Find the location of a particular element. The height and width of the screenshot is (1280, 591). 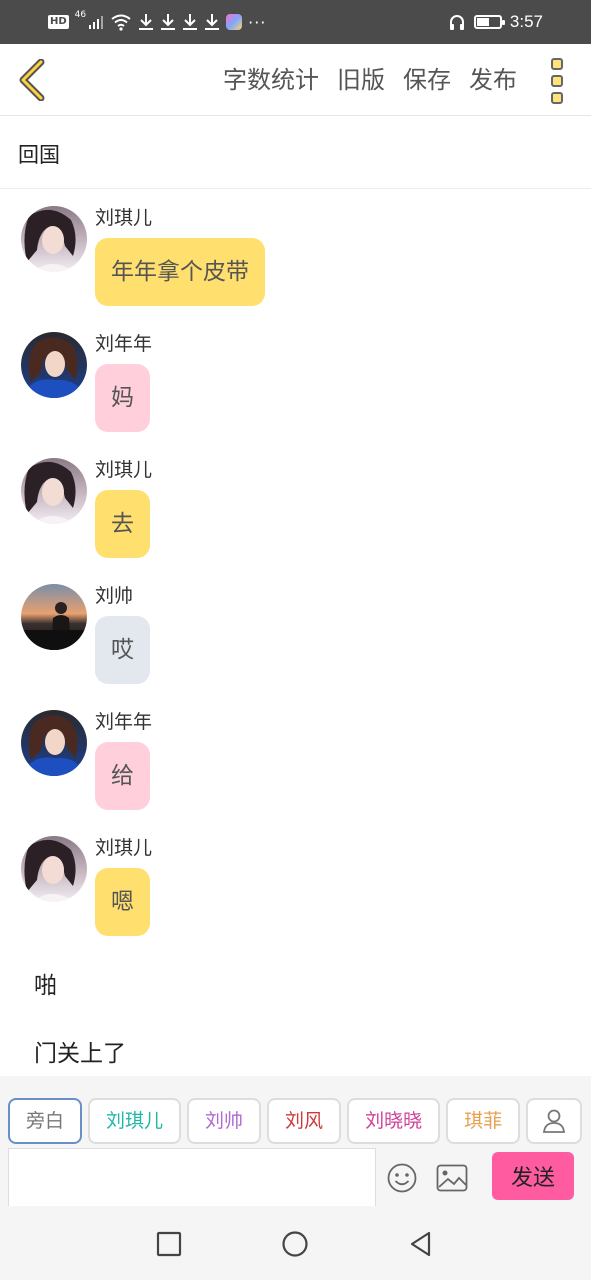

character-chip: 刘晓晓 is located at coordinates (394, 1121).